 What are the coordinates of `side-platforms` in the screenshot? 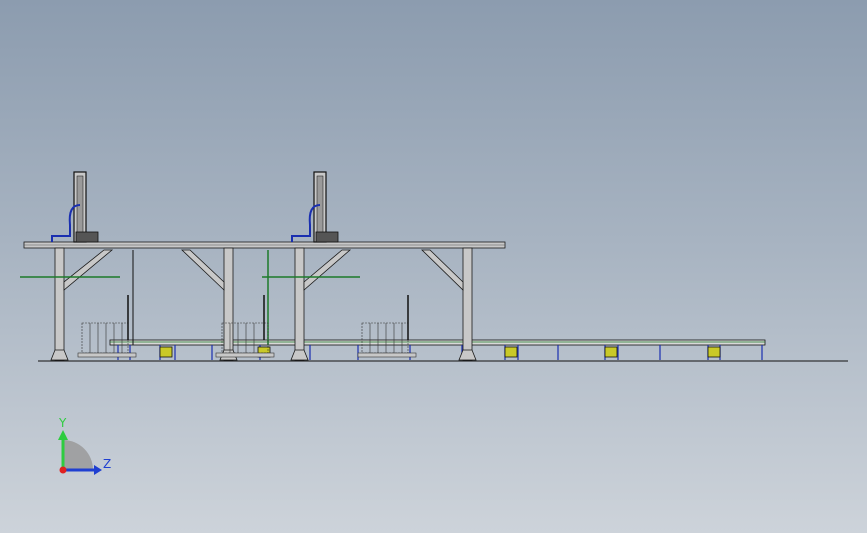 It's located at (190, 297).